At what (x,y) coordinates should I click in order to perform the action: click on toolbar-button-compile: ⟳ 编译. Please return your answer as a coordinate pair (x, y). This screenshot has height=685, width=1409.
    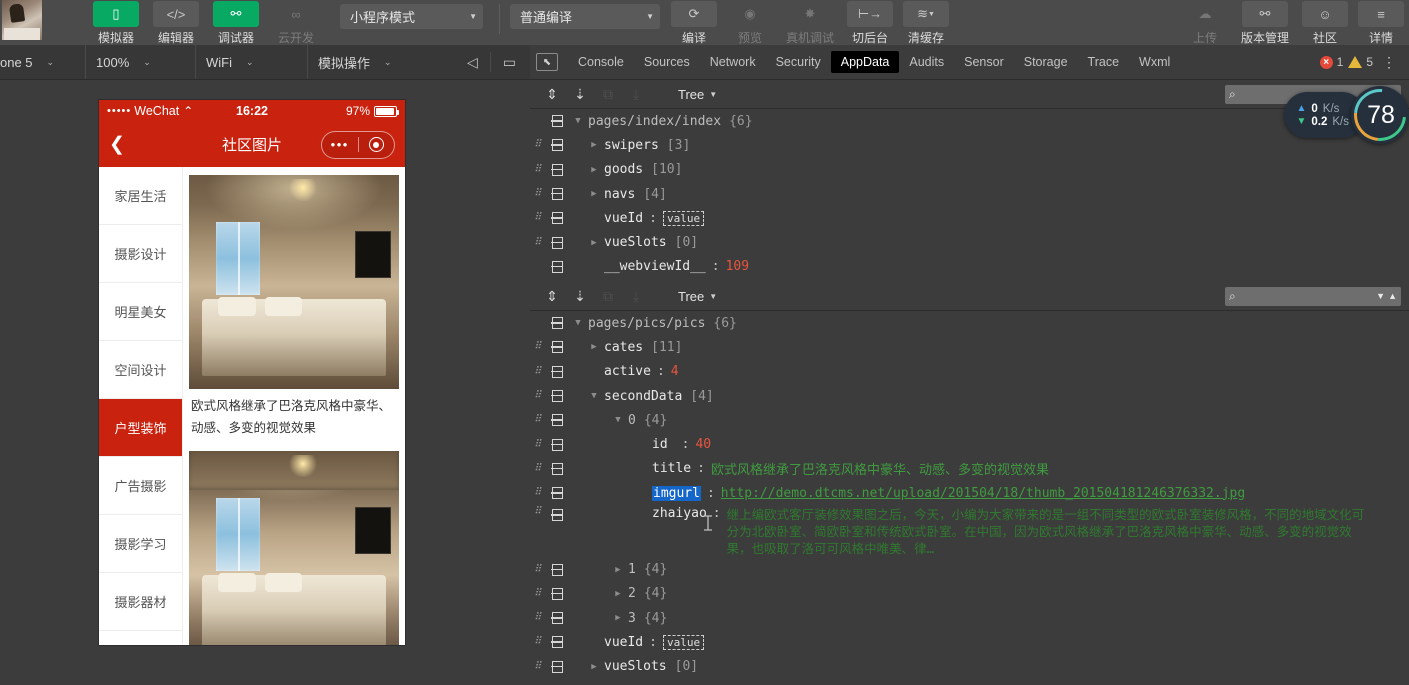
    Looking at the image, I should click on (694, 23).